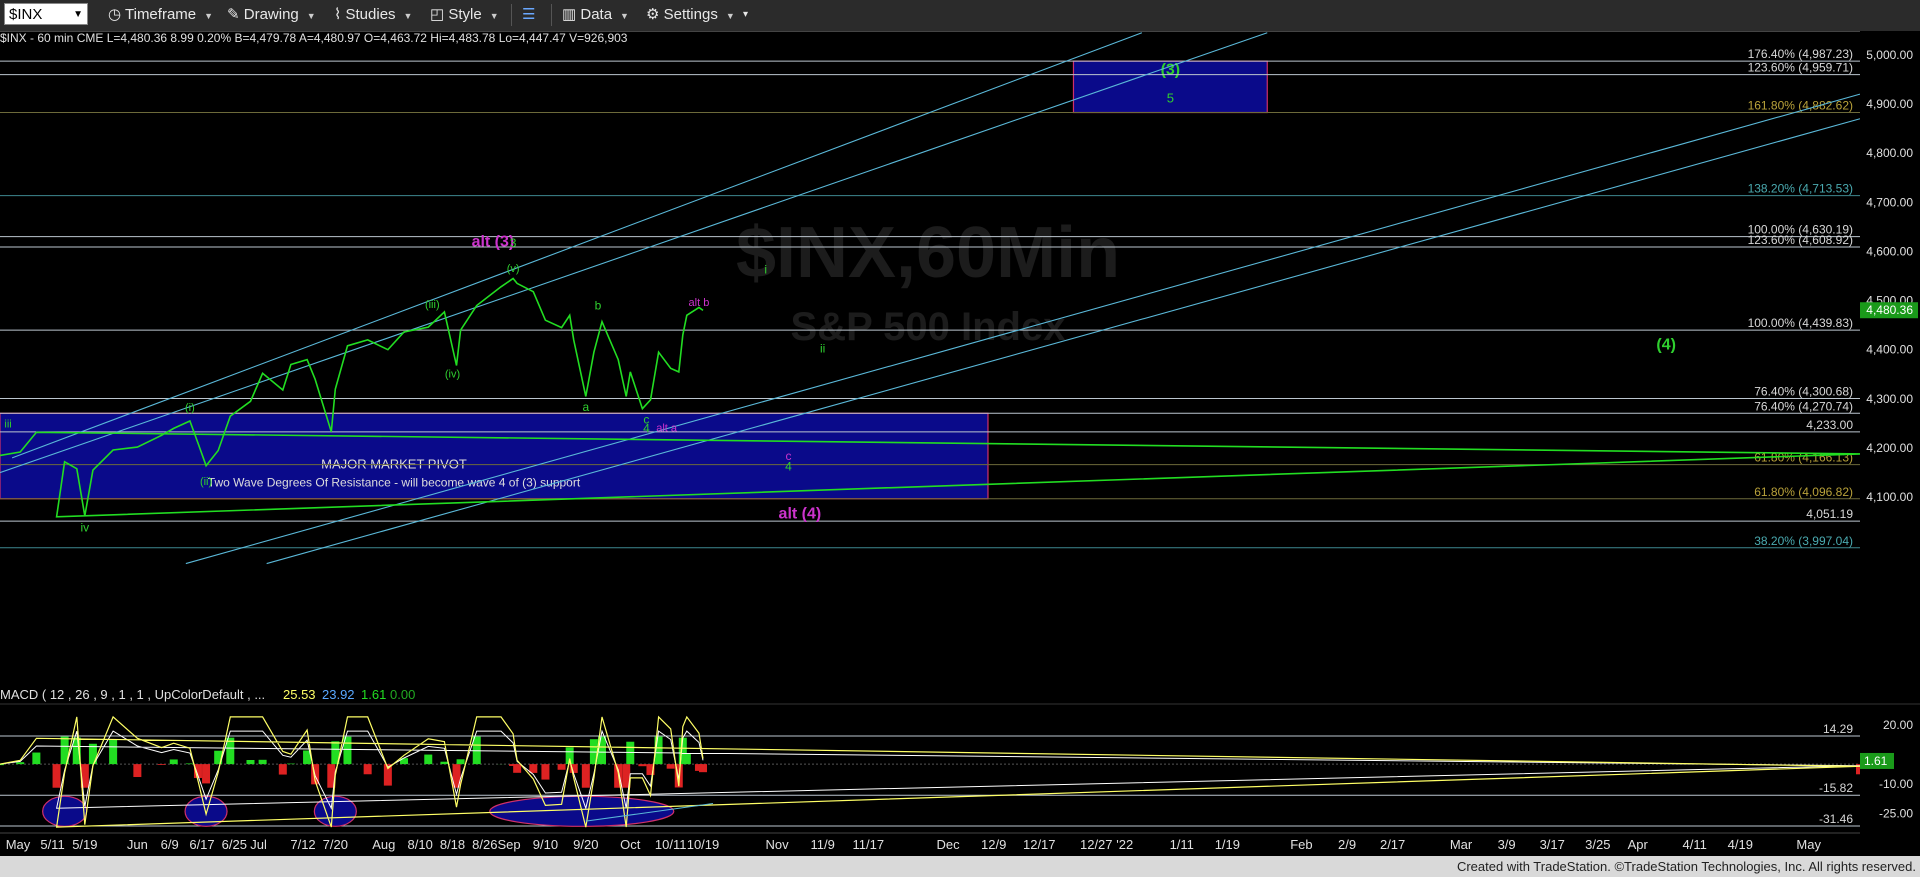 The image size is (1920, 877). I want to click on drawing-button: ✎ Drawing ▼, so click(271, 15).